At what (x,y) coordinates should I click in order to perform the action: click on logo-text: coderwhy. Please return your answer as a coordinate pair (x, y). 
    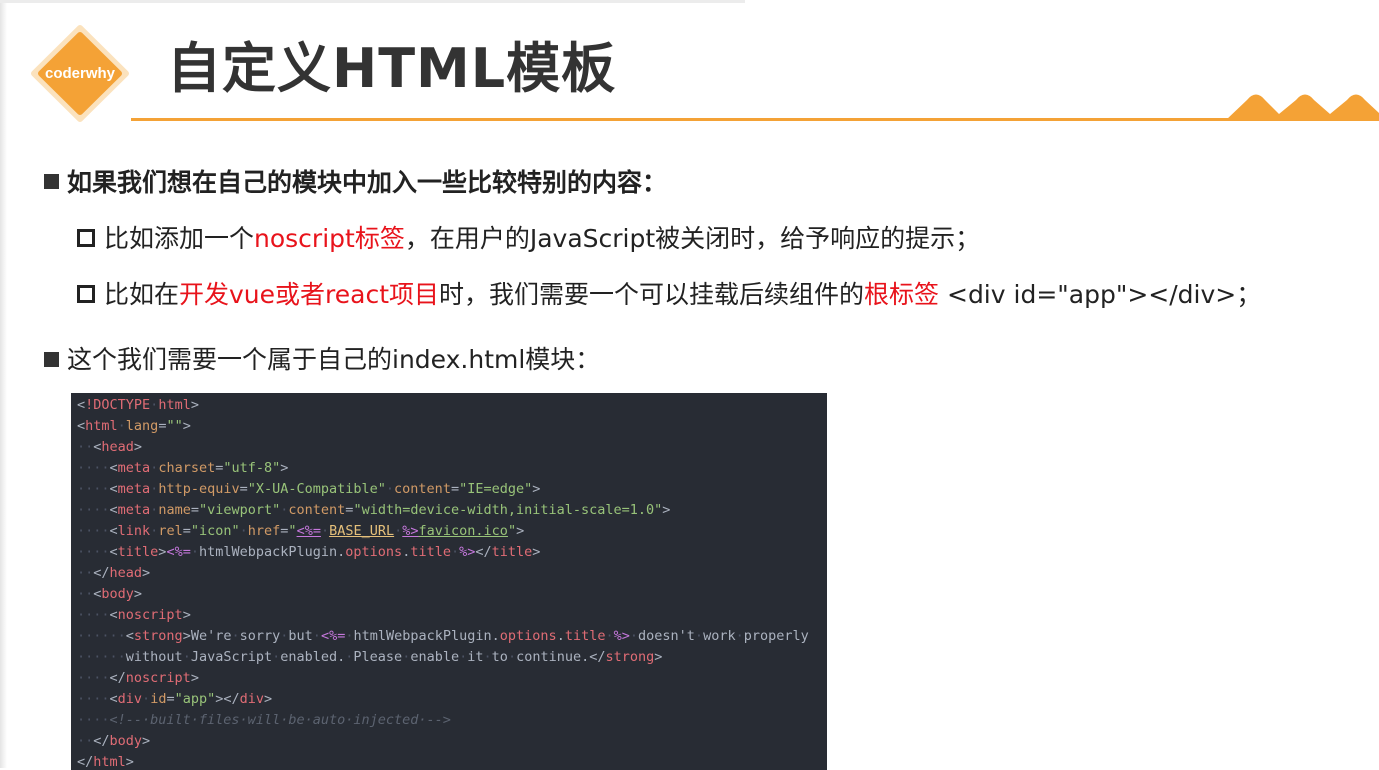
    Looking at the image, I should click on (80, 73).